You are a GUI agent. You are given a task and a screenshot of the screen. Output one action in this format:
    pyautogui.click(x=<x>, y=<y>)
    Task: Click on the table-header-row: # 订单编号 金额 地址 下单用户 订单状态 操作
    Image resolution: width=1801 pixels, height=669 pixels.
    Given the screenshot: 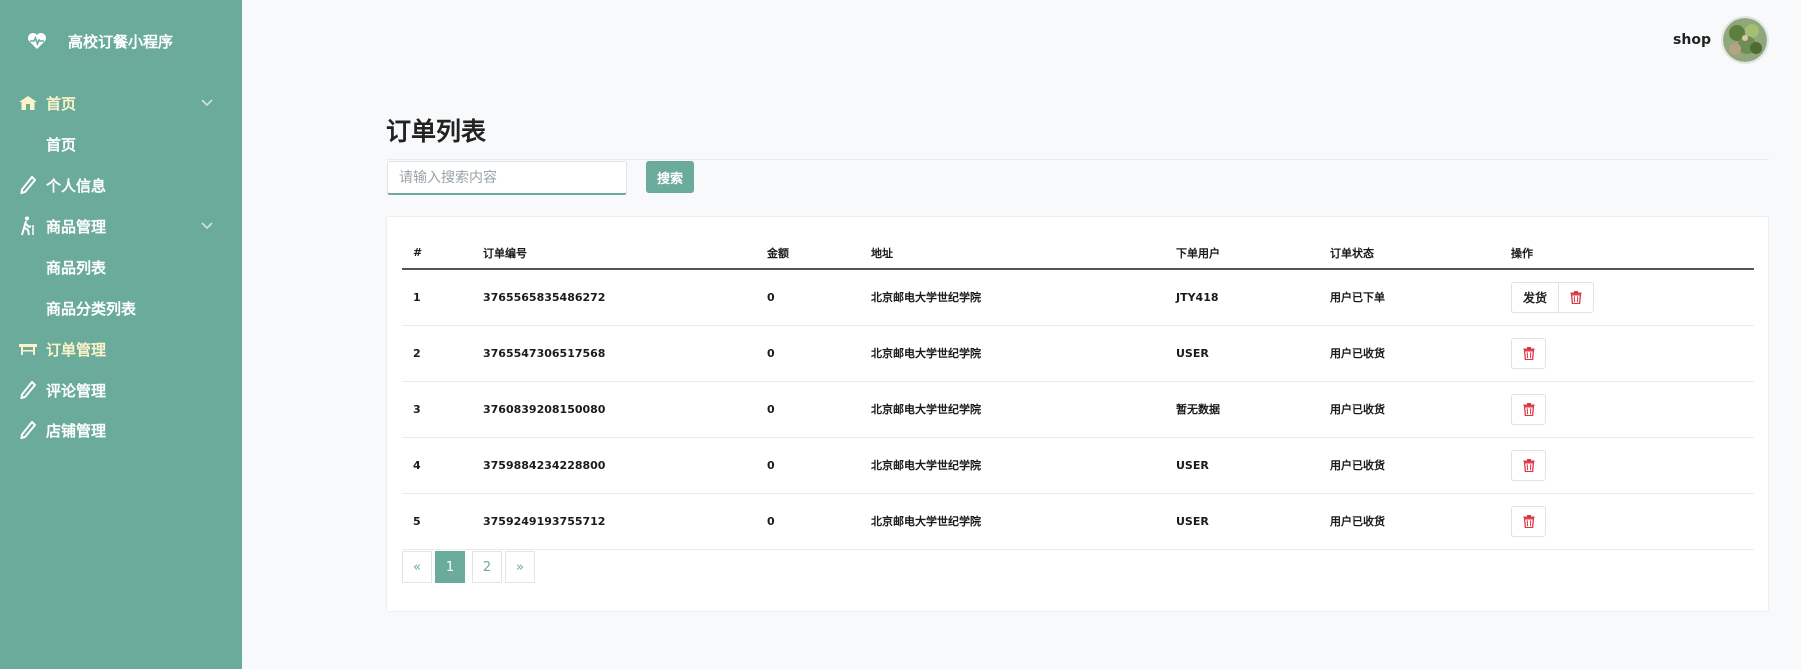 What is the action you would take?
    pyautogui.click(x=1078, y=253)
    